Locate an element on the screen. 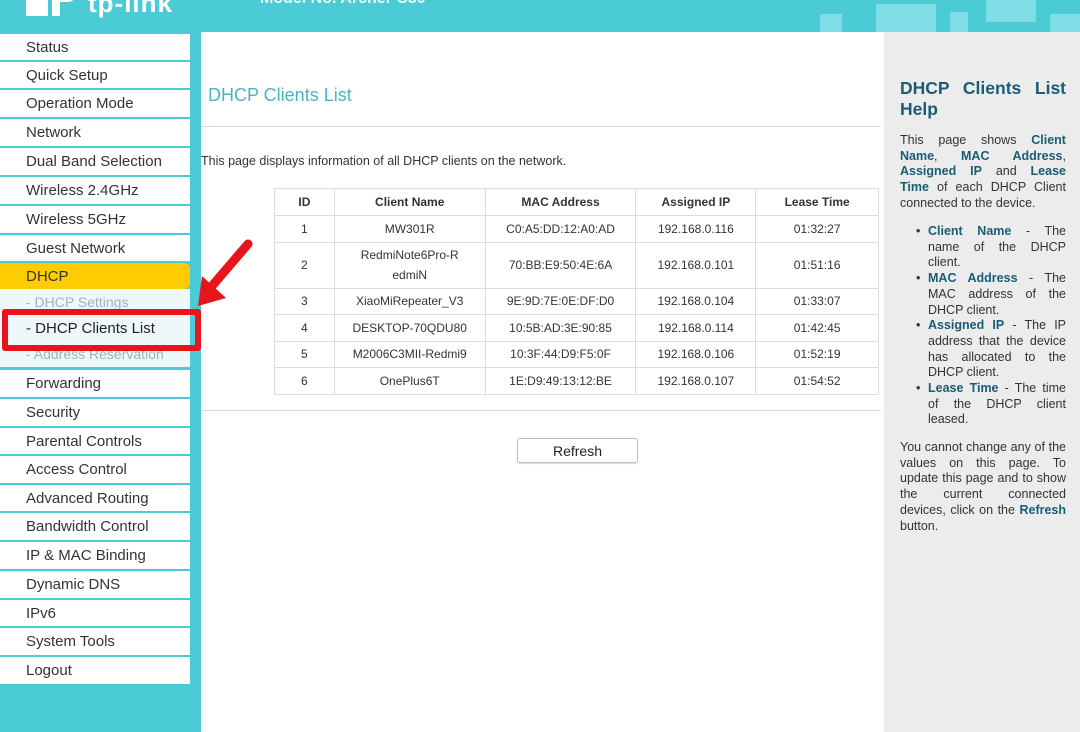  column-header-lease-time: Lease Time is located at coordinates (817, 202).